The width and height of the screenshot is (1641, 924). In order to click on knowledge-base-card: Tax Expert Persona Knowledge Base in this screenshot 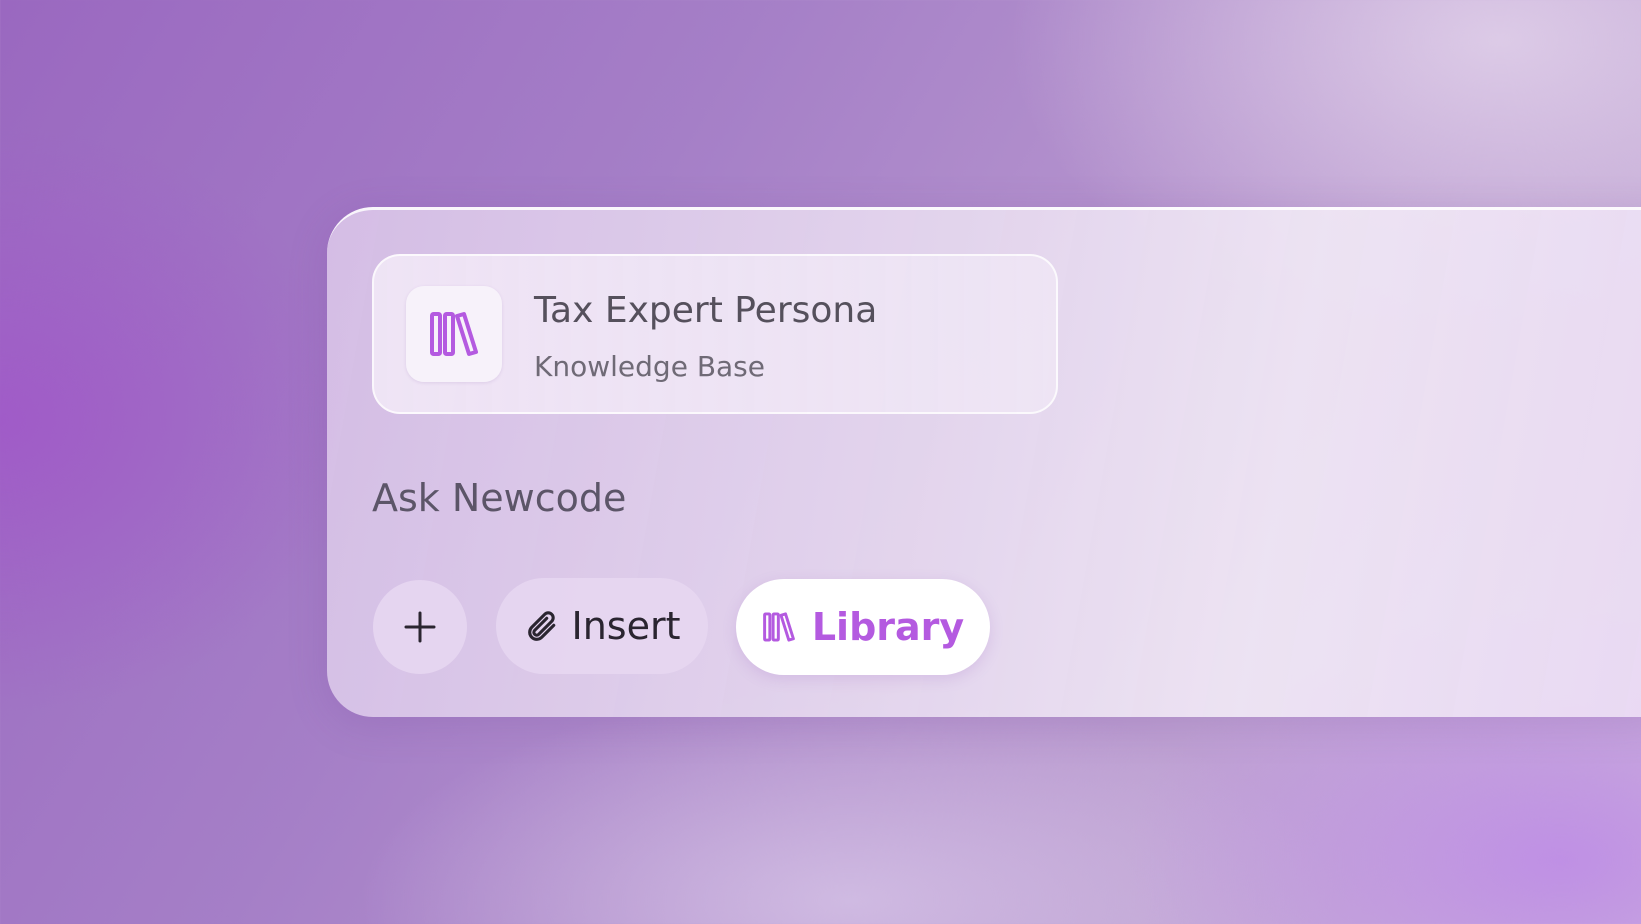, I will do `click(715, 334)`.